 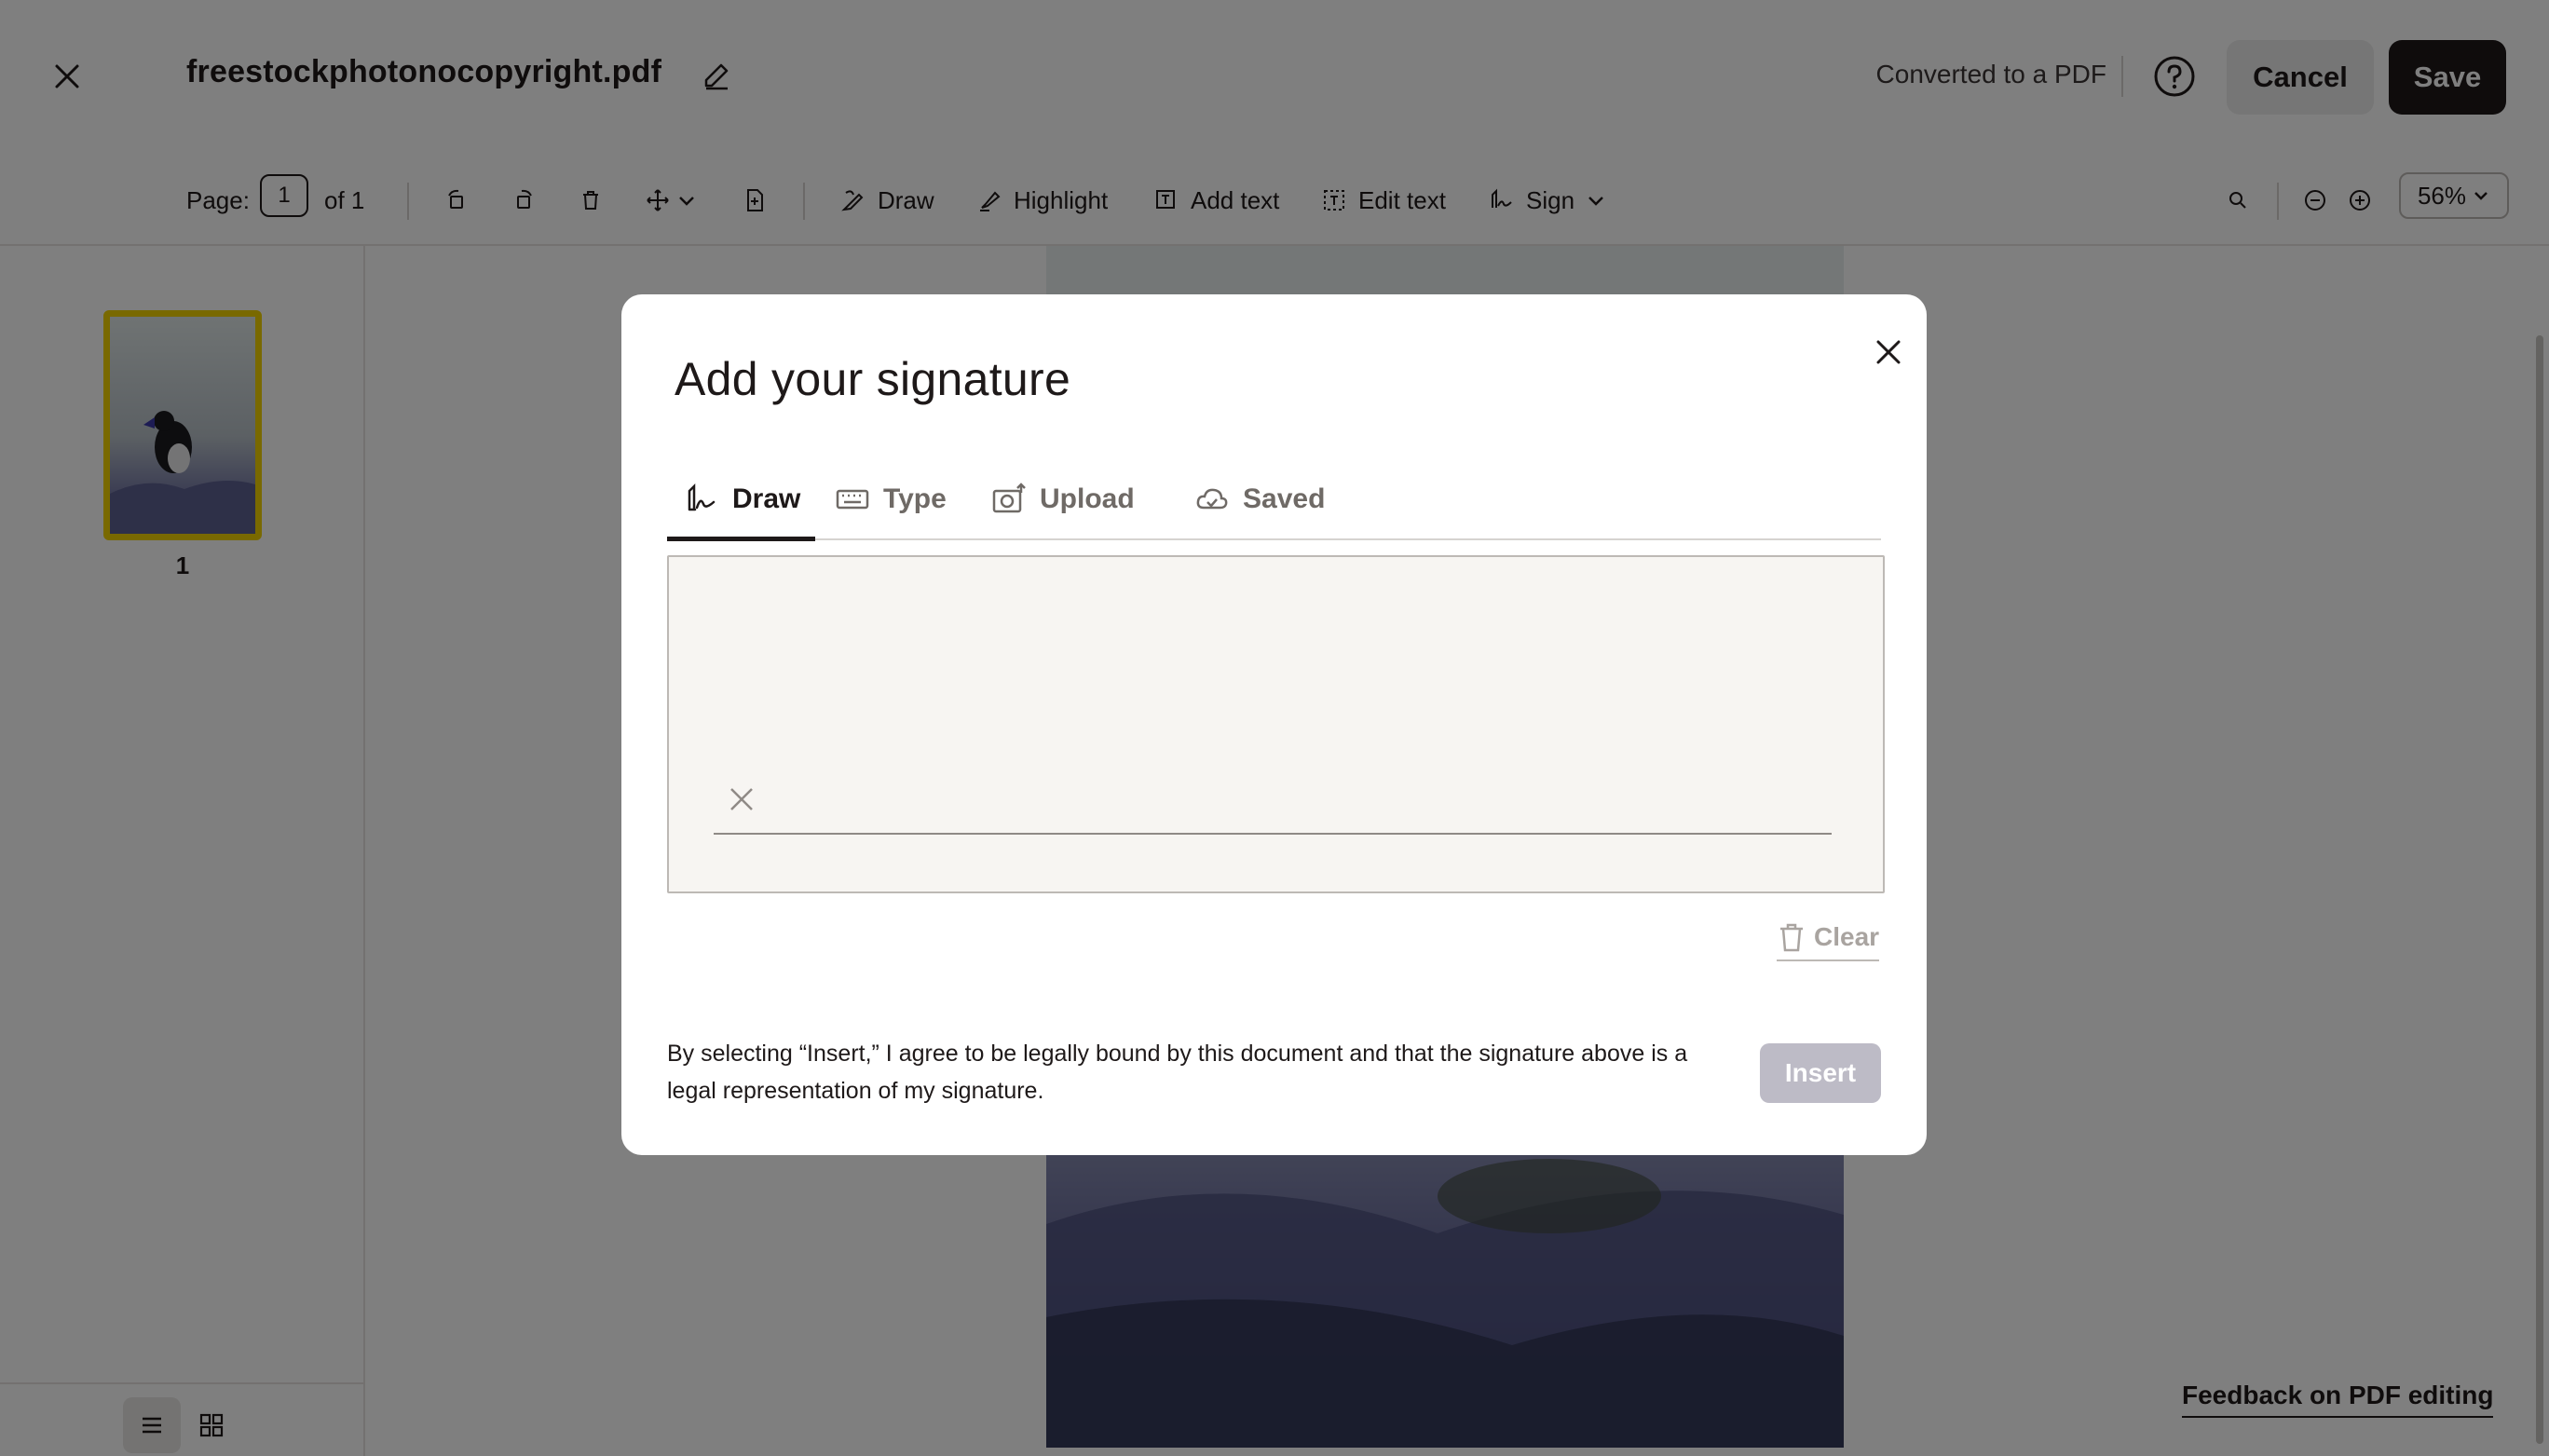 I want to click on signature-x-marker-icon, so click(x=741, y=799).